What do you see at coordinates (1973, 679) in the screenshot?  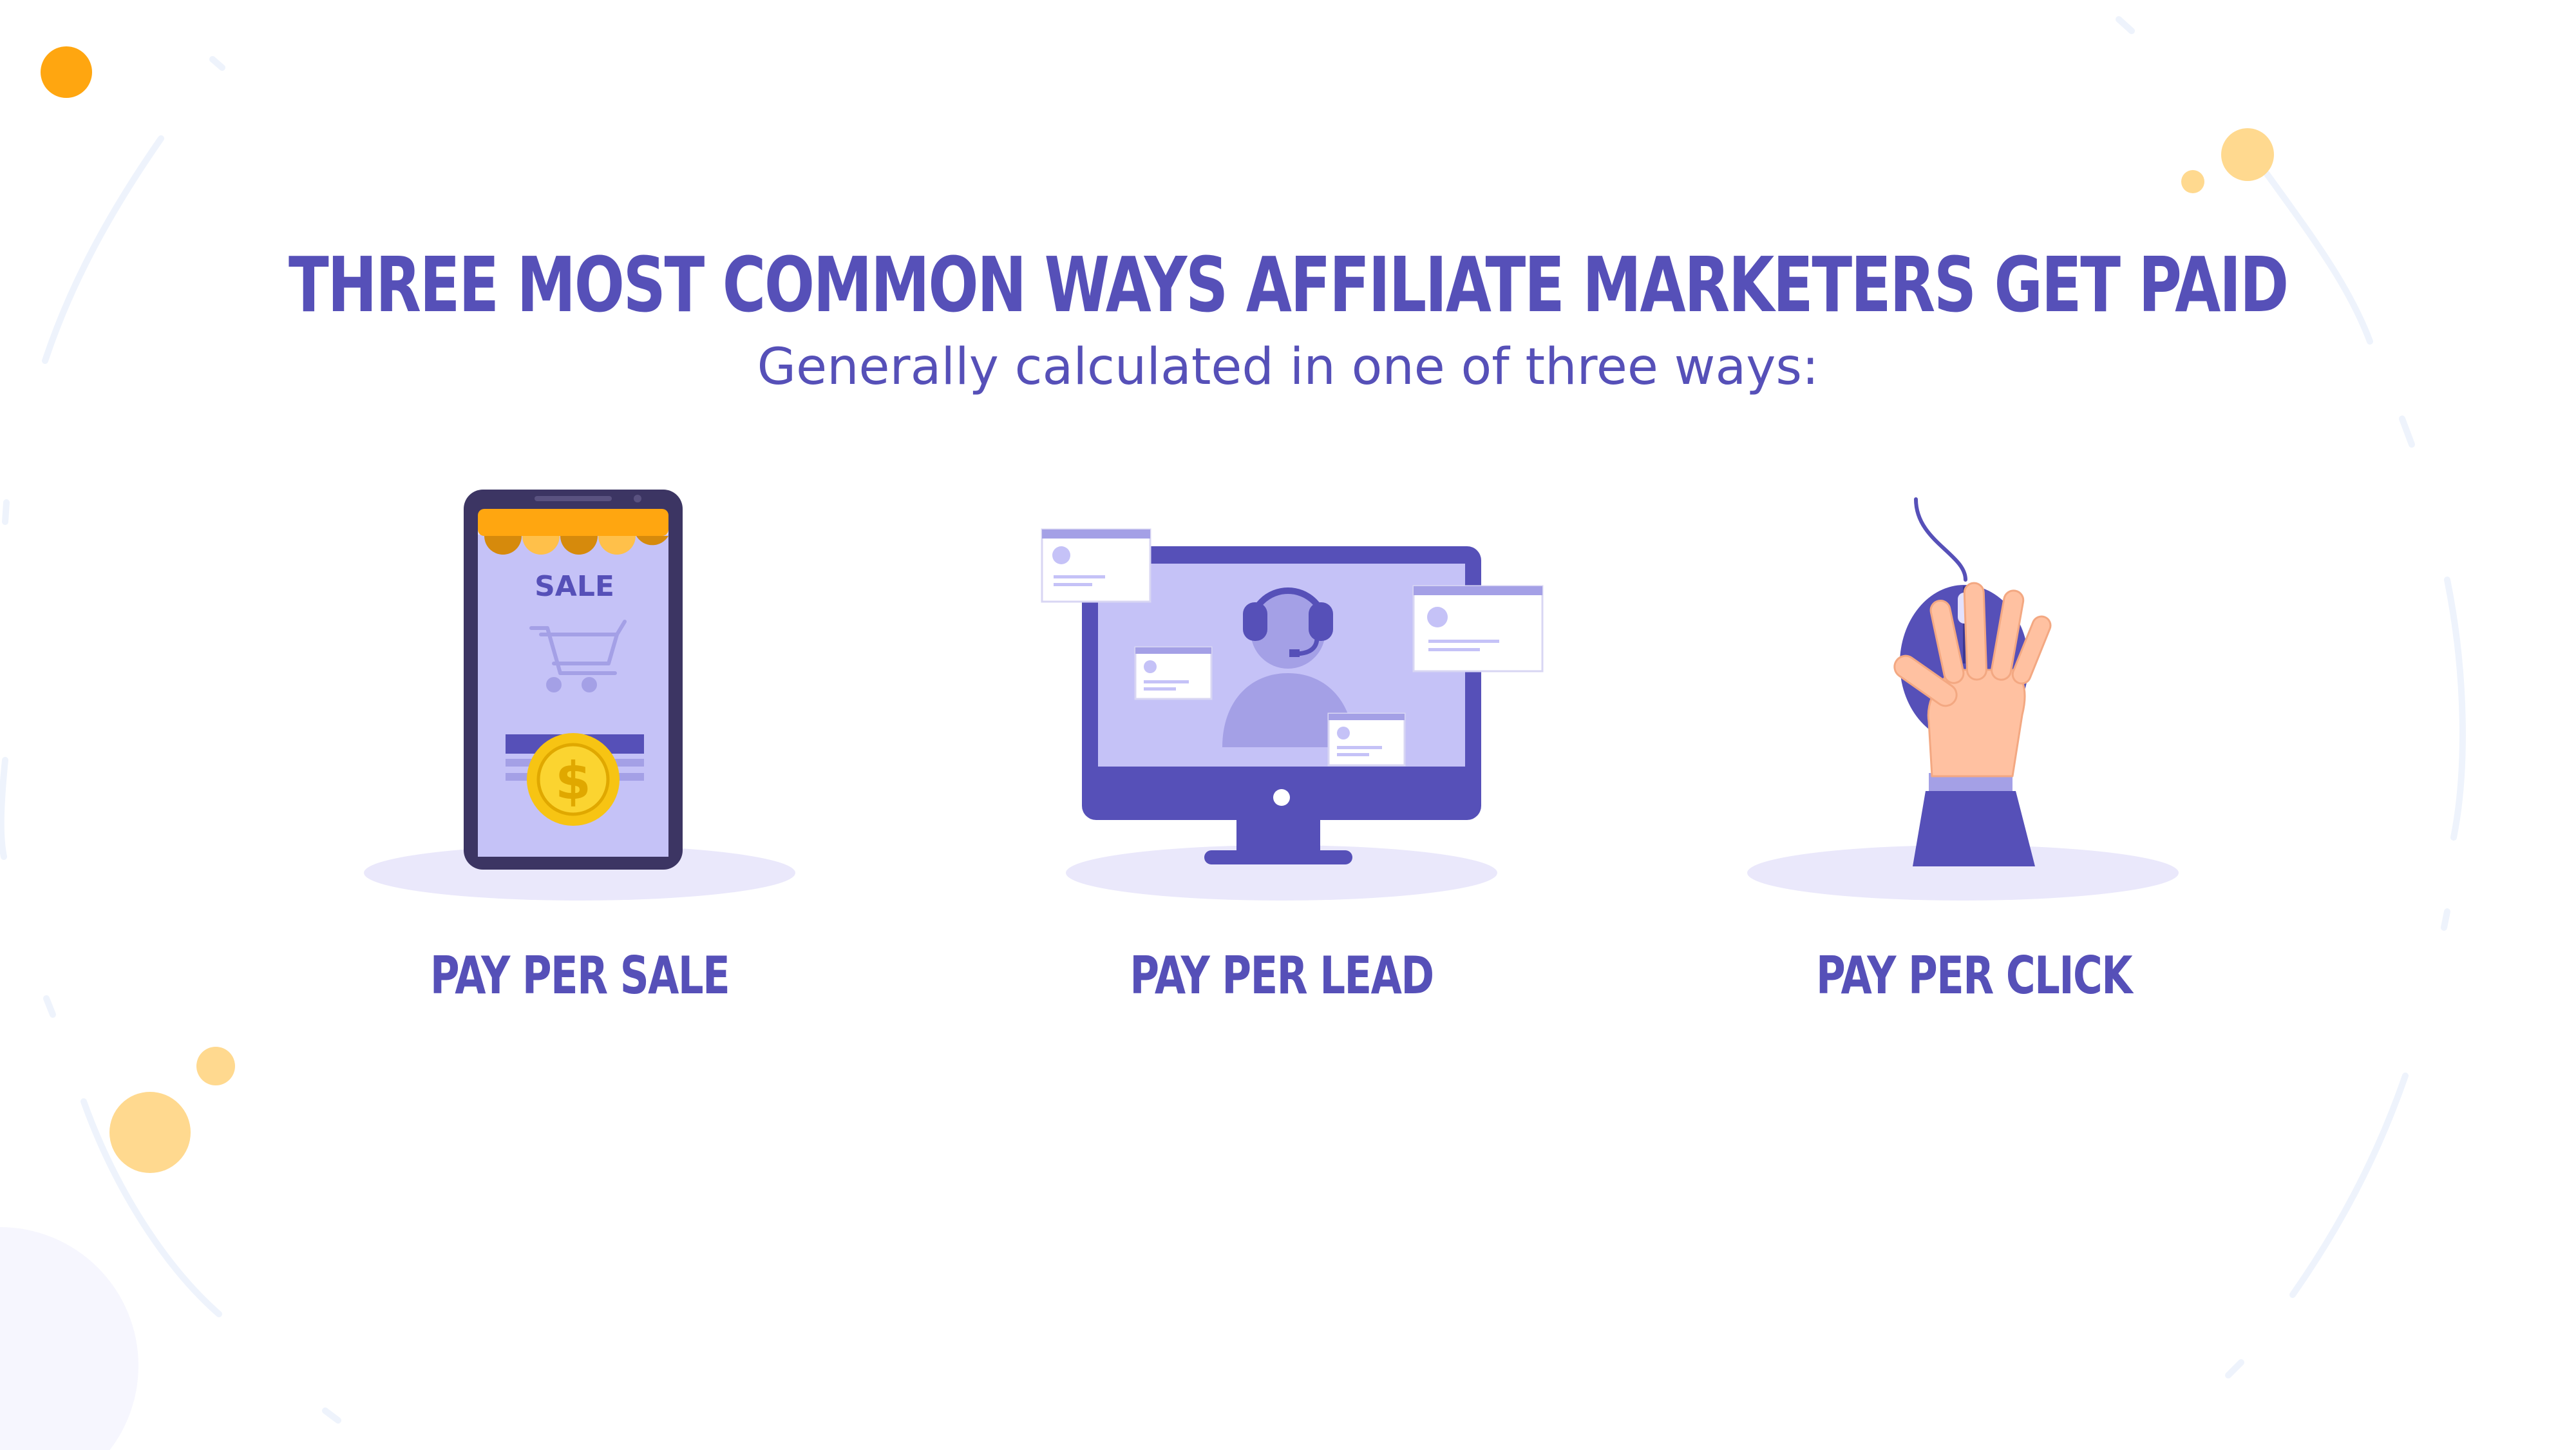 I see `hand` at bounding box center [1973, 679].